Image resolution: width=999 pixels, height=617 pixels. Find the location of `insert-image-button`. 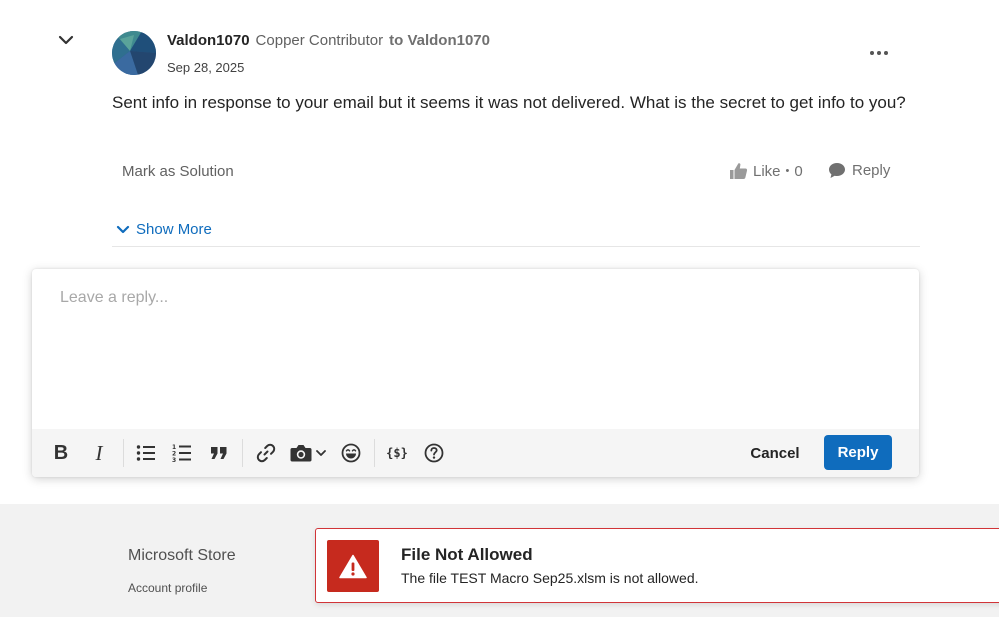

insert-image-button is located at coordinates (308, 453).